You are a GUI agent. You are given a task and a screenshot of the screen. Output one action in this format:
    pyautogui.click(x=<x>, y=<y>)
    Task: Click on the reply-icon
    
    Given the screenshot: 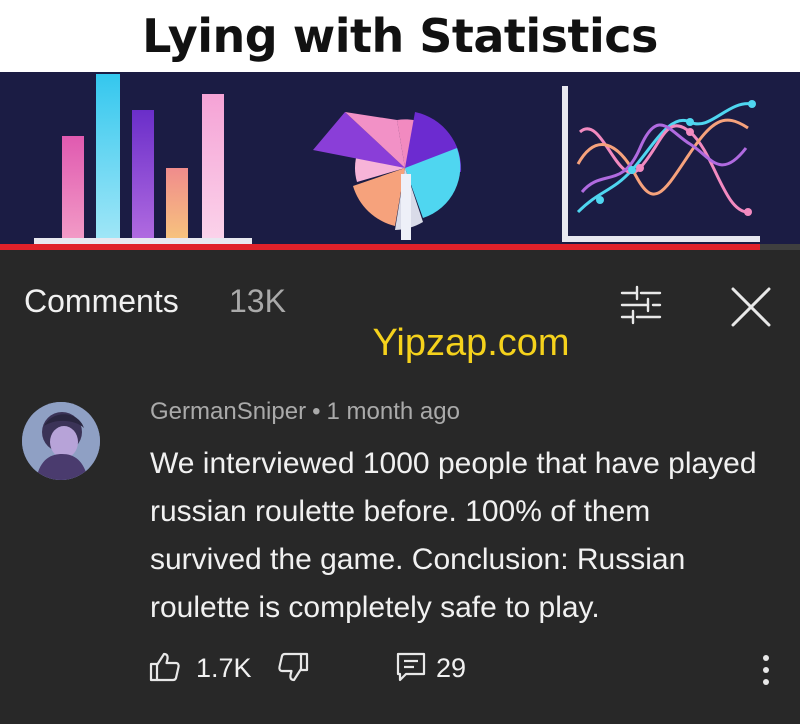 What is the action you would take?
    pyautogui.click(x=411, y=667)
    